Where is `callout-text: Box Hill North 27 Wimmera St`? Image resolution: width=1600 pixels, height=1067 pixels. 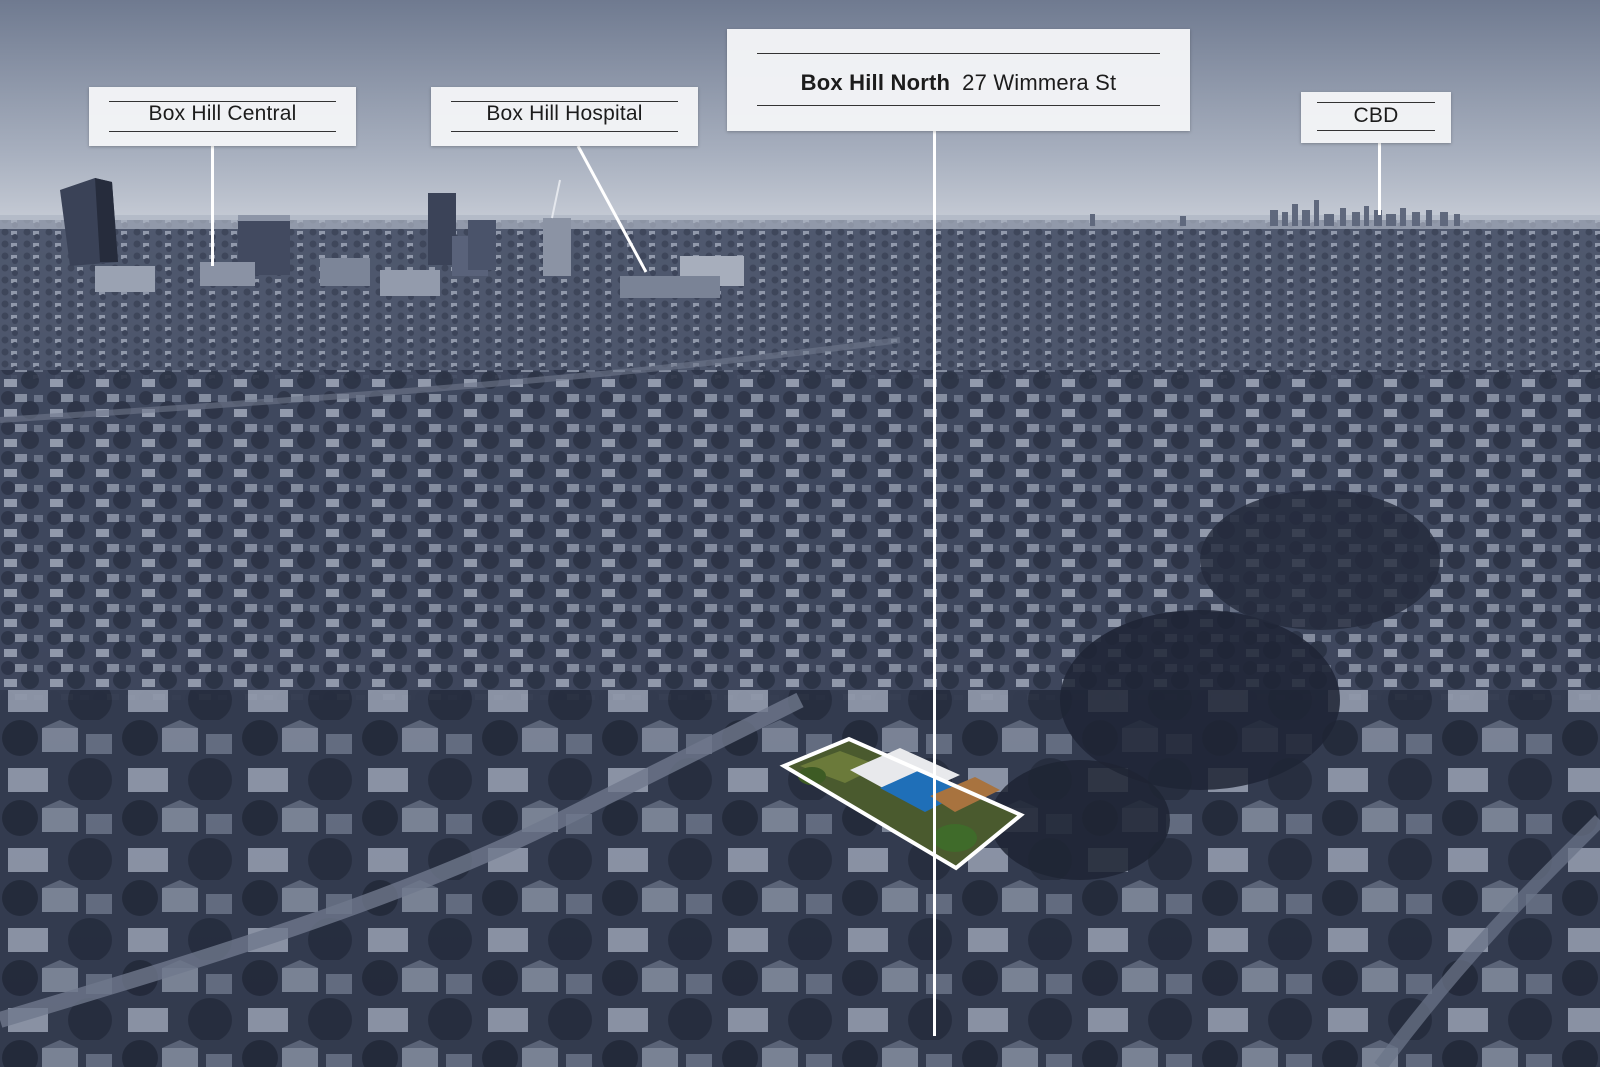
callout-text: Box Hill North 27 Wimmera St is located at coordinates (958, 83).